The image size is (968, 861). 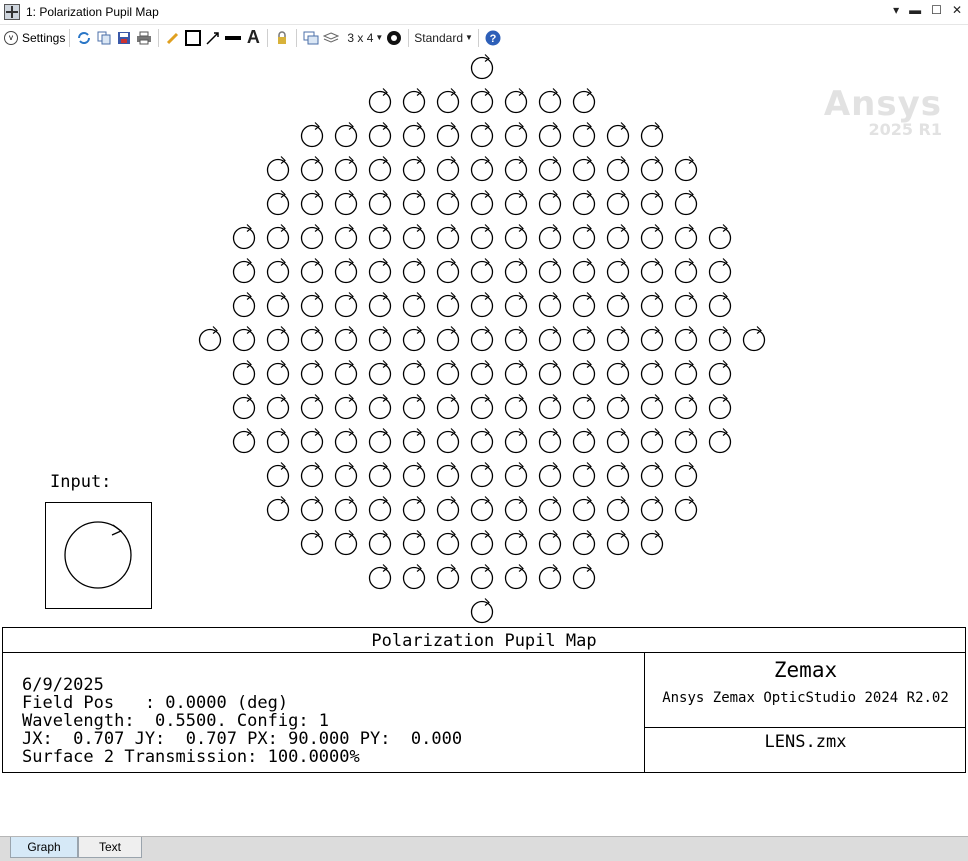 I want to click on rectangle-icon, so click(x=193, y=38).